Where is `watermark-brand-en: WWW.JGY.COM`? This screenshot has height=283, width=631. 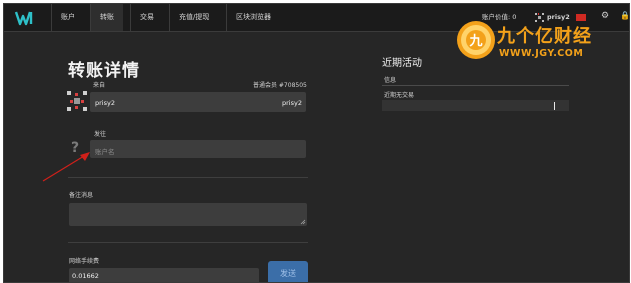
watermark-brand-en: WWW.JGY.COM is located at coordinates (541, 53).